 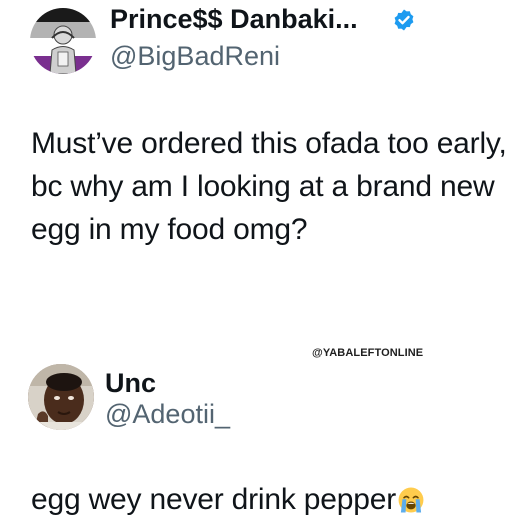 I want to click on display-name: Unc, so click(x=130, y=383).